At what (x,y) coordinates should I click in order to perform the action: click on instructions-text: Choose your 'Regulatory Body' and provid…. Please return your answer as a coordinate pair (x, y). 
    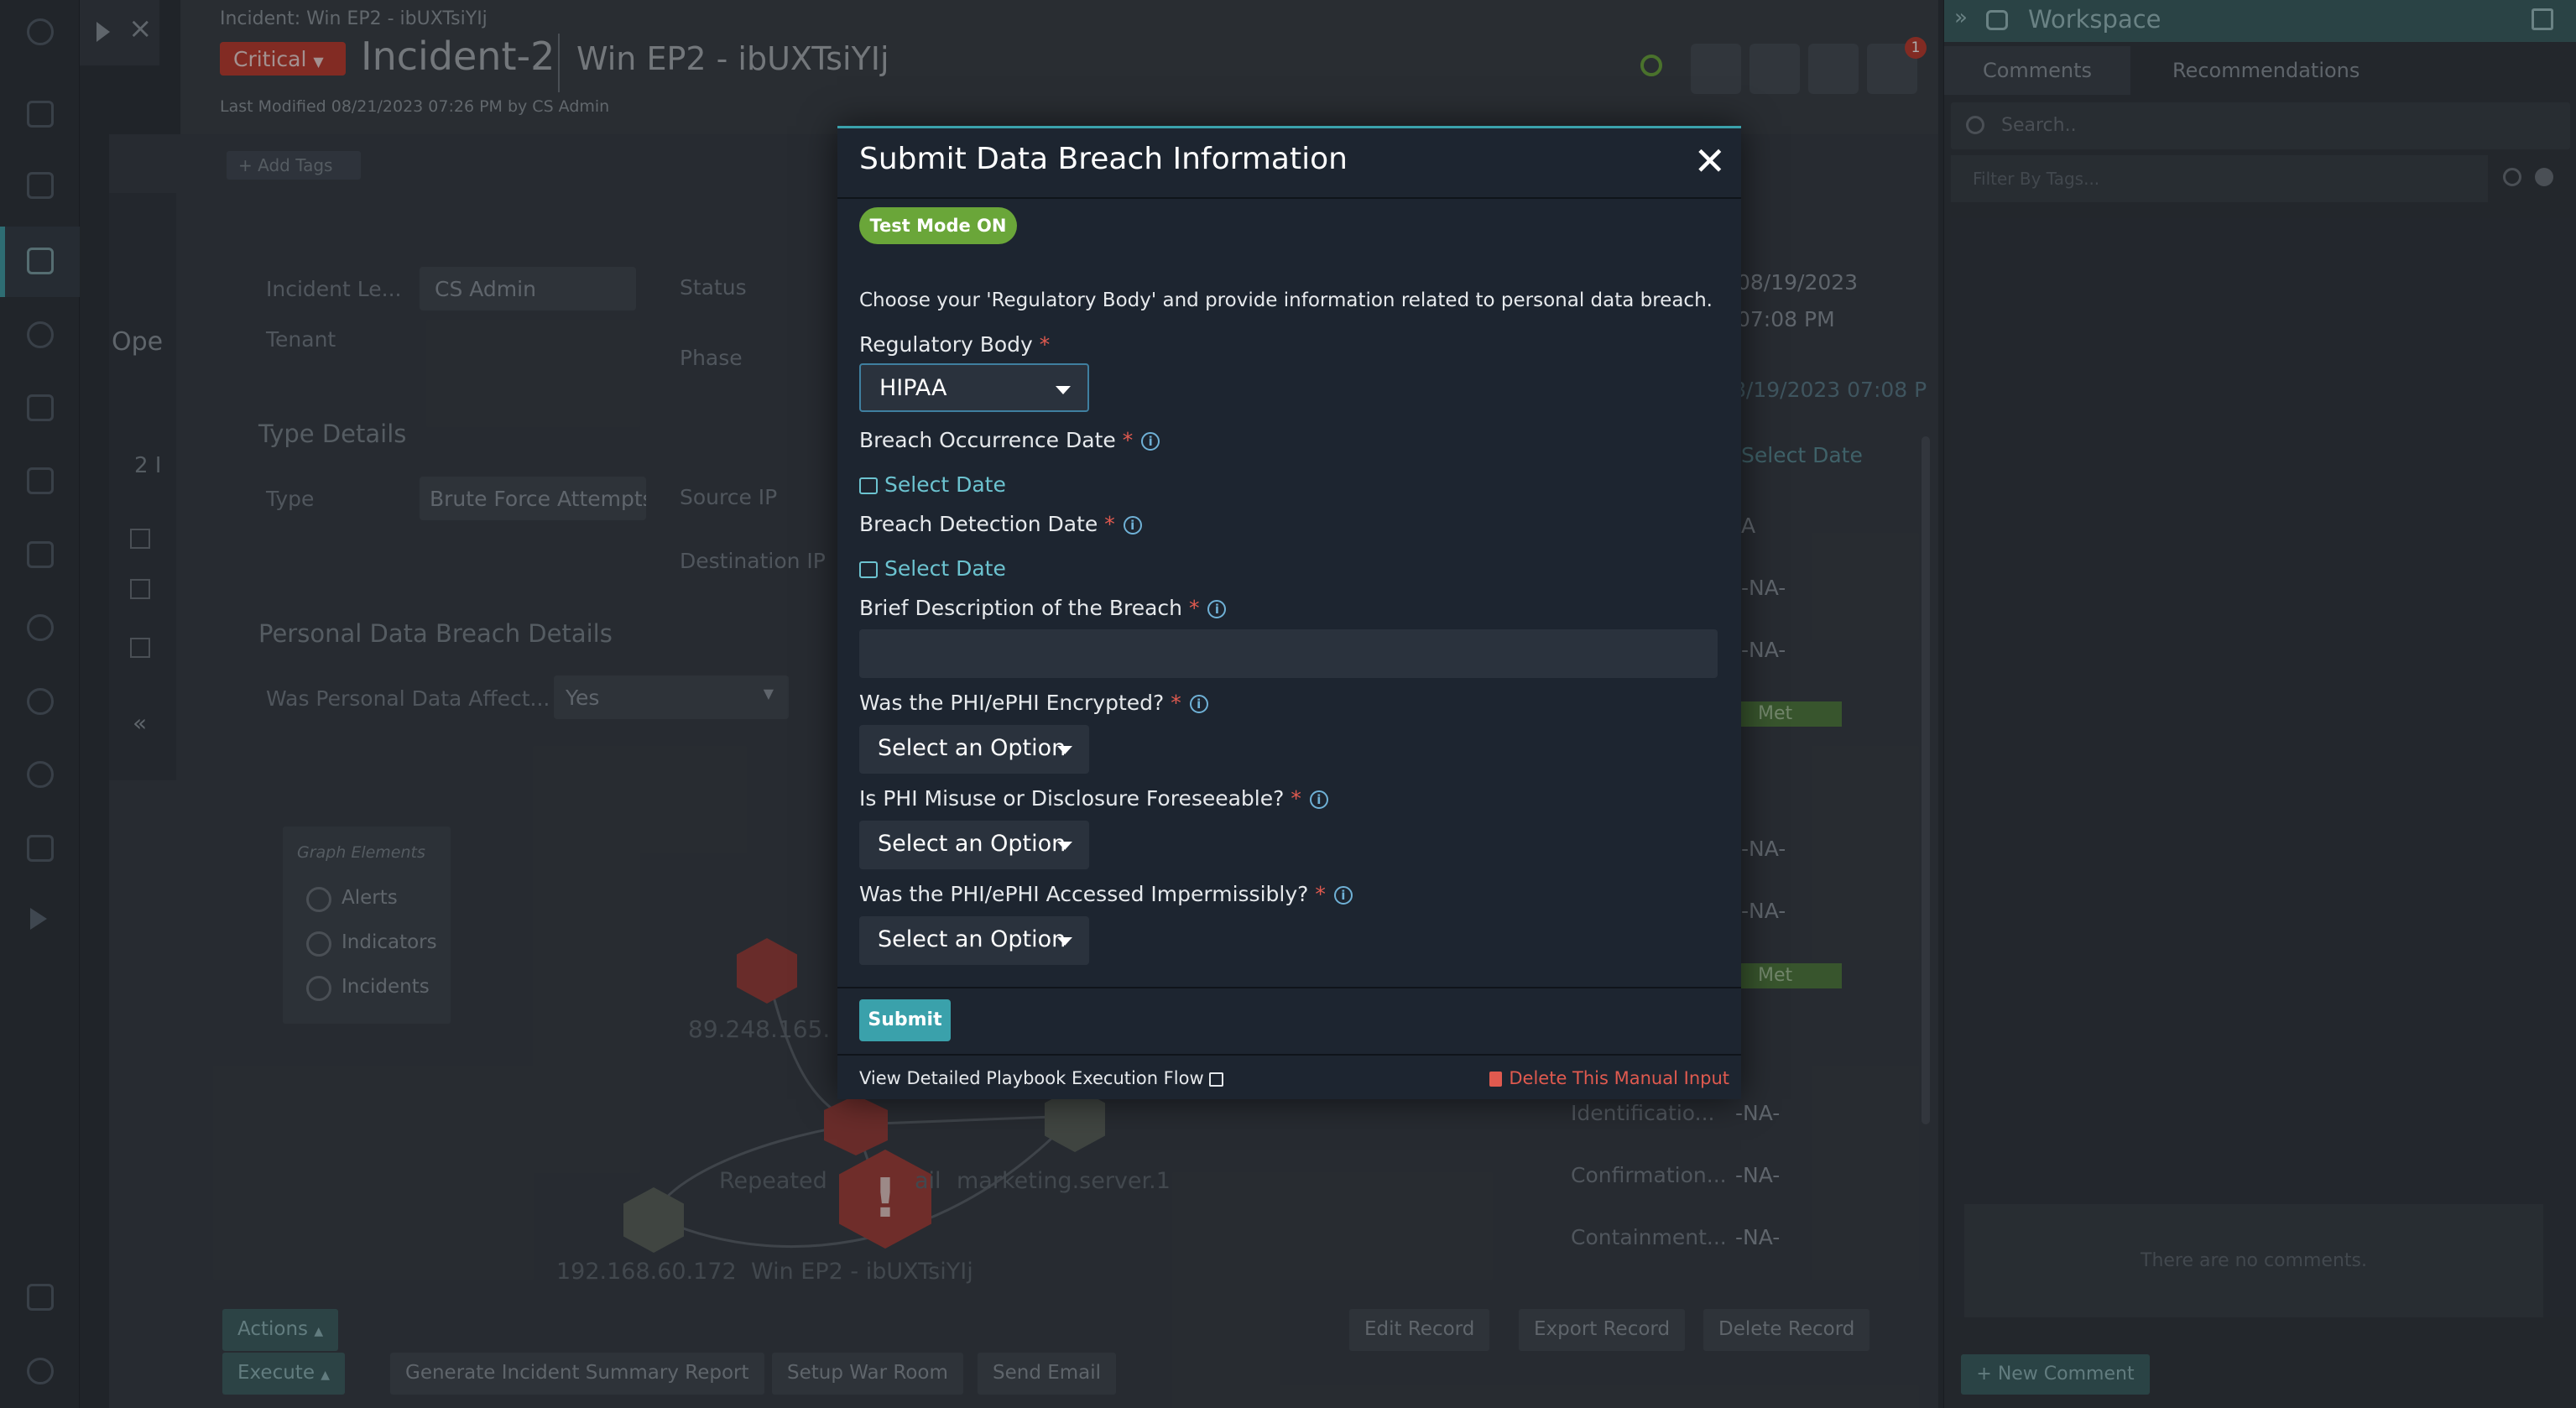
    Looking at the image, I should click on (1286, 300).